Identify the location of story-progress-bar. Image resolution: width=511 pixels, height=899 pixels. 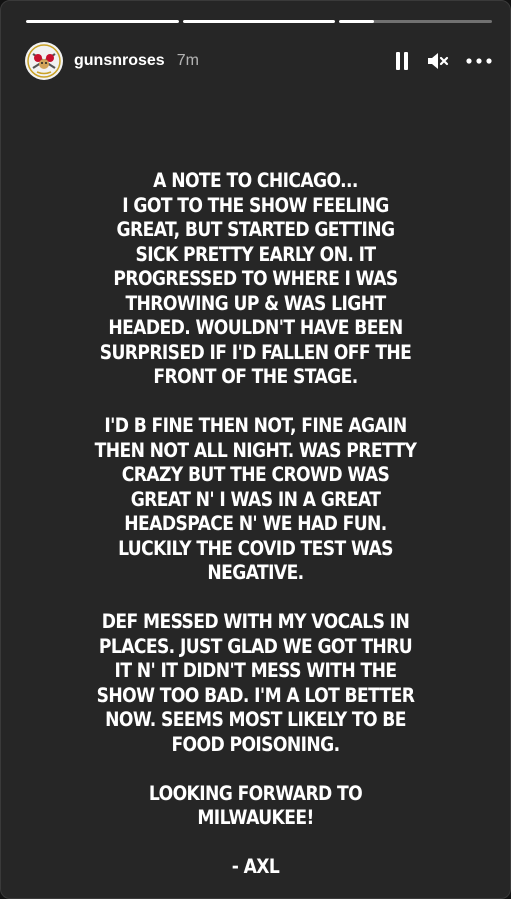
(259, 21).